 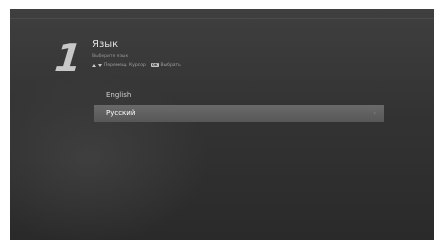 What do you see at coordinates (170, 65) in the screenshot?
I see `hint-select-label: Выбрать` at bounding box center [170, 65].